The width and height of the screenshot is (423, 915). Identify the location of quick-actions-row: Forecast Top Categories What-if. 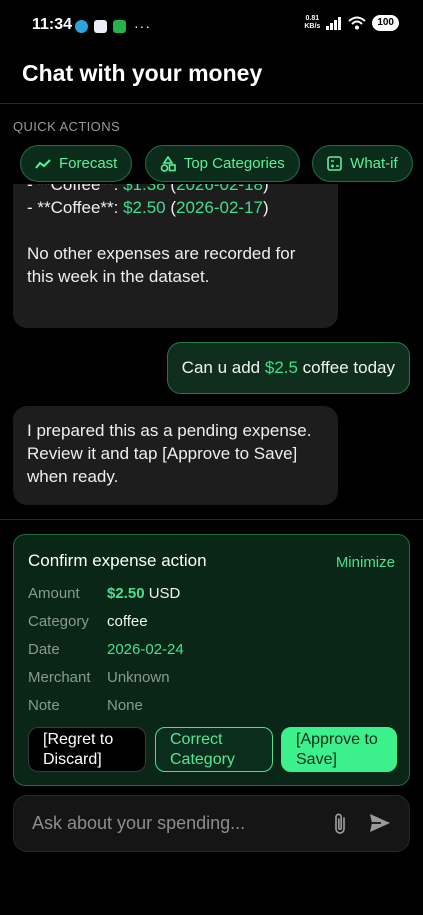
(221, 164).